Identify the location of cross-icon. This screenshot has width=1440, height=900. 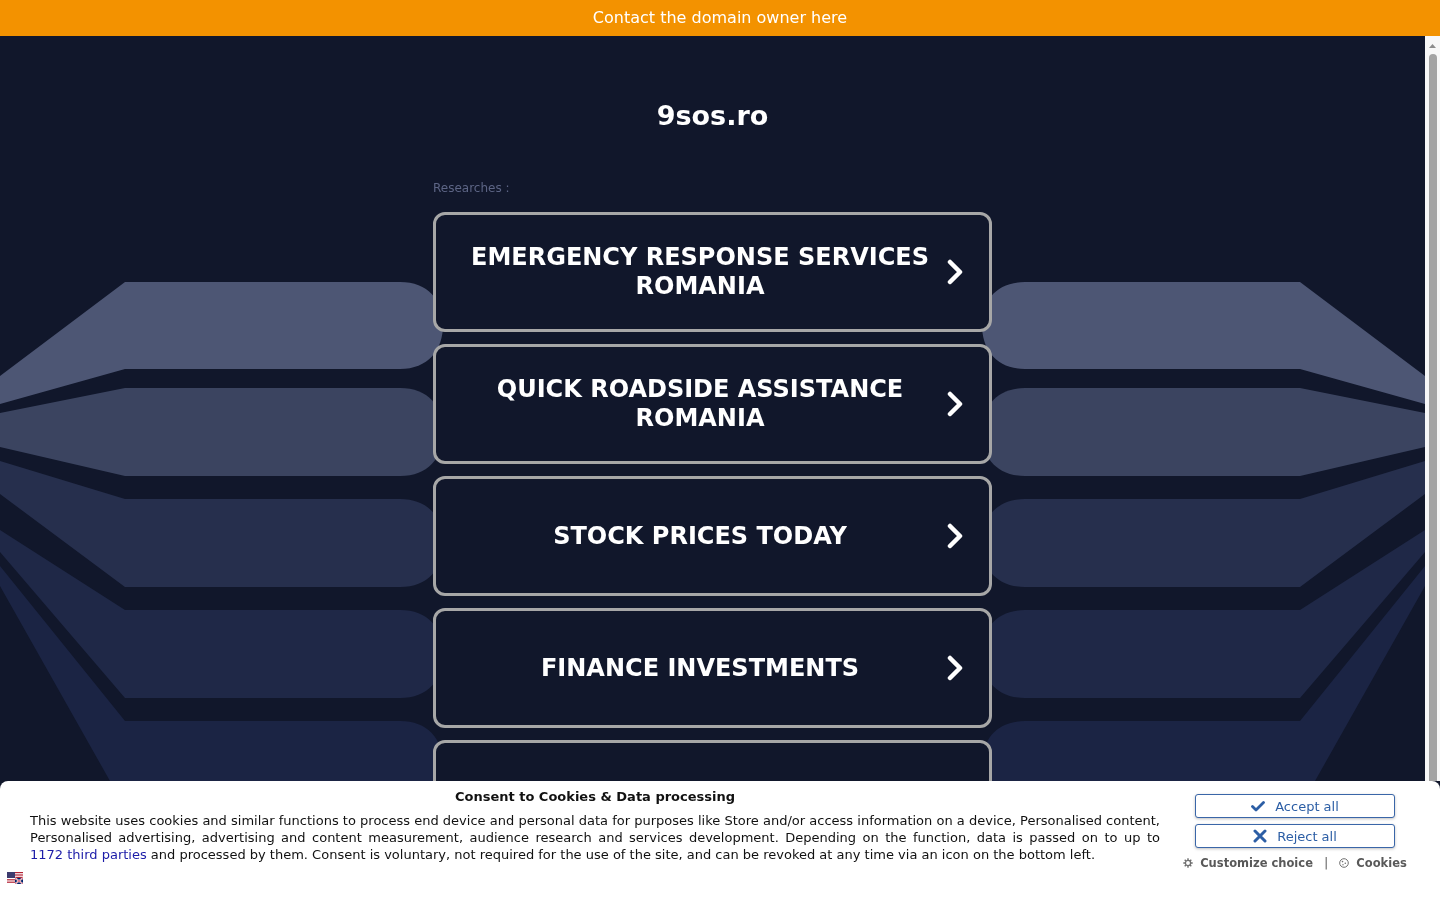
(1260, 836).